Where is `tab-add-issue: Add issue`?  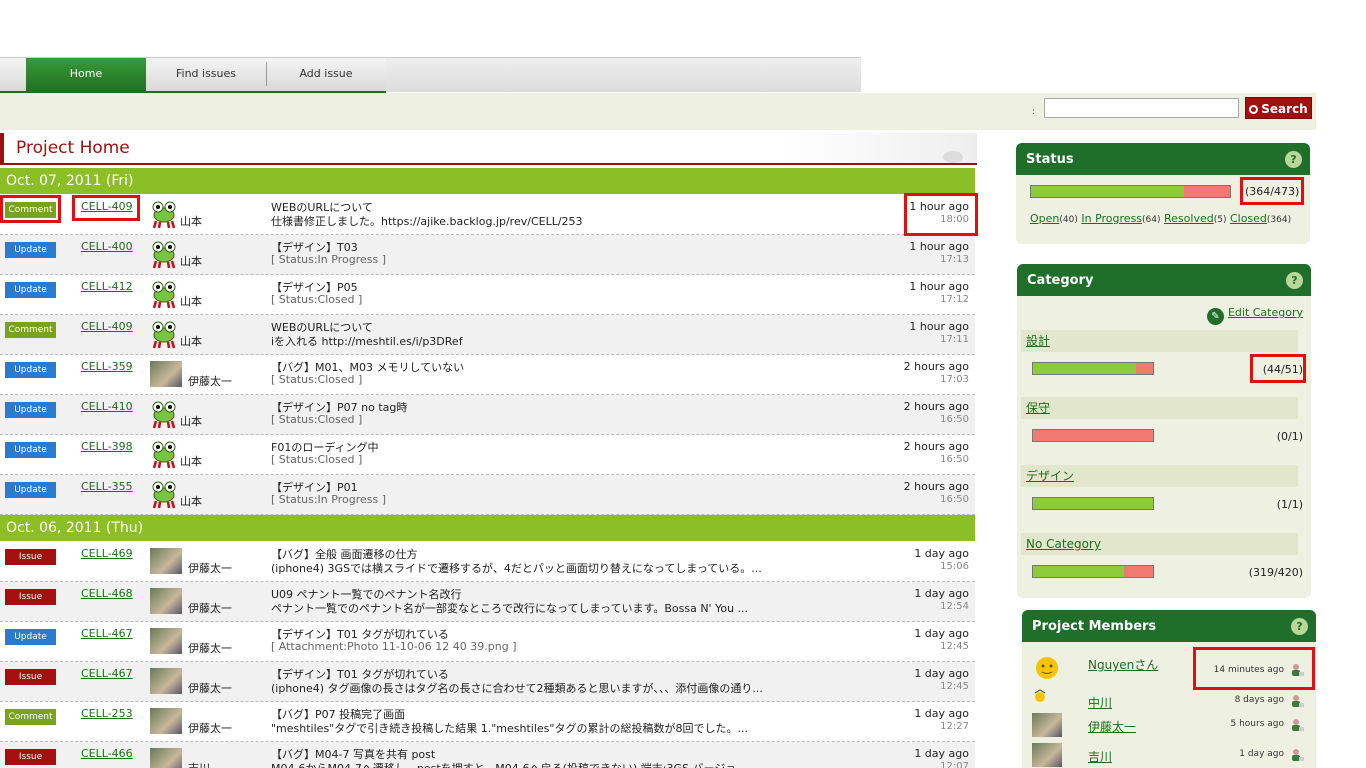 tab-add-issue: Add issue is located at coordinates (326, 75).